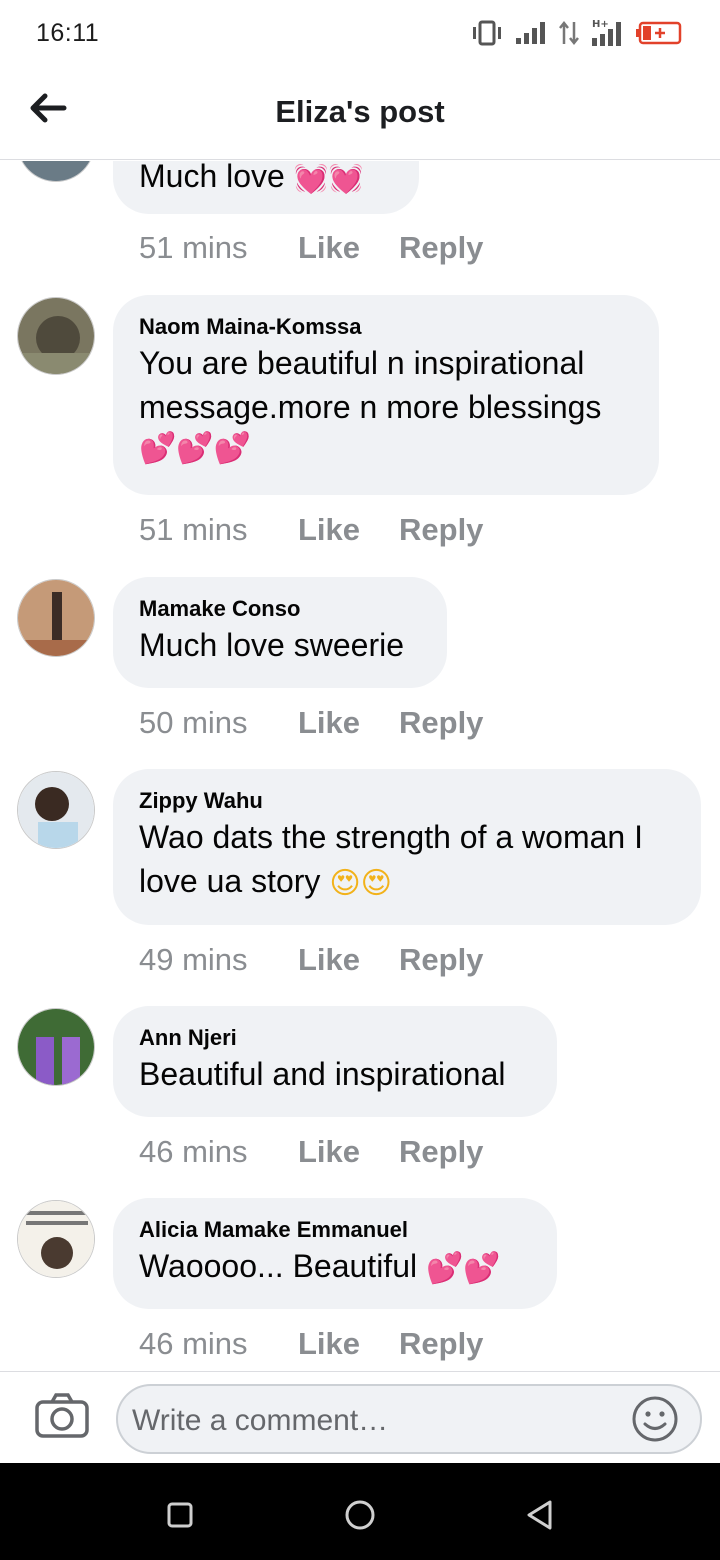  Describe the element at coordinates (530, 33) in the screenshot. I see `signal-icon` at that location.